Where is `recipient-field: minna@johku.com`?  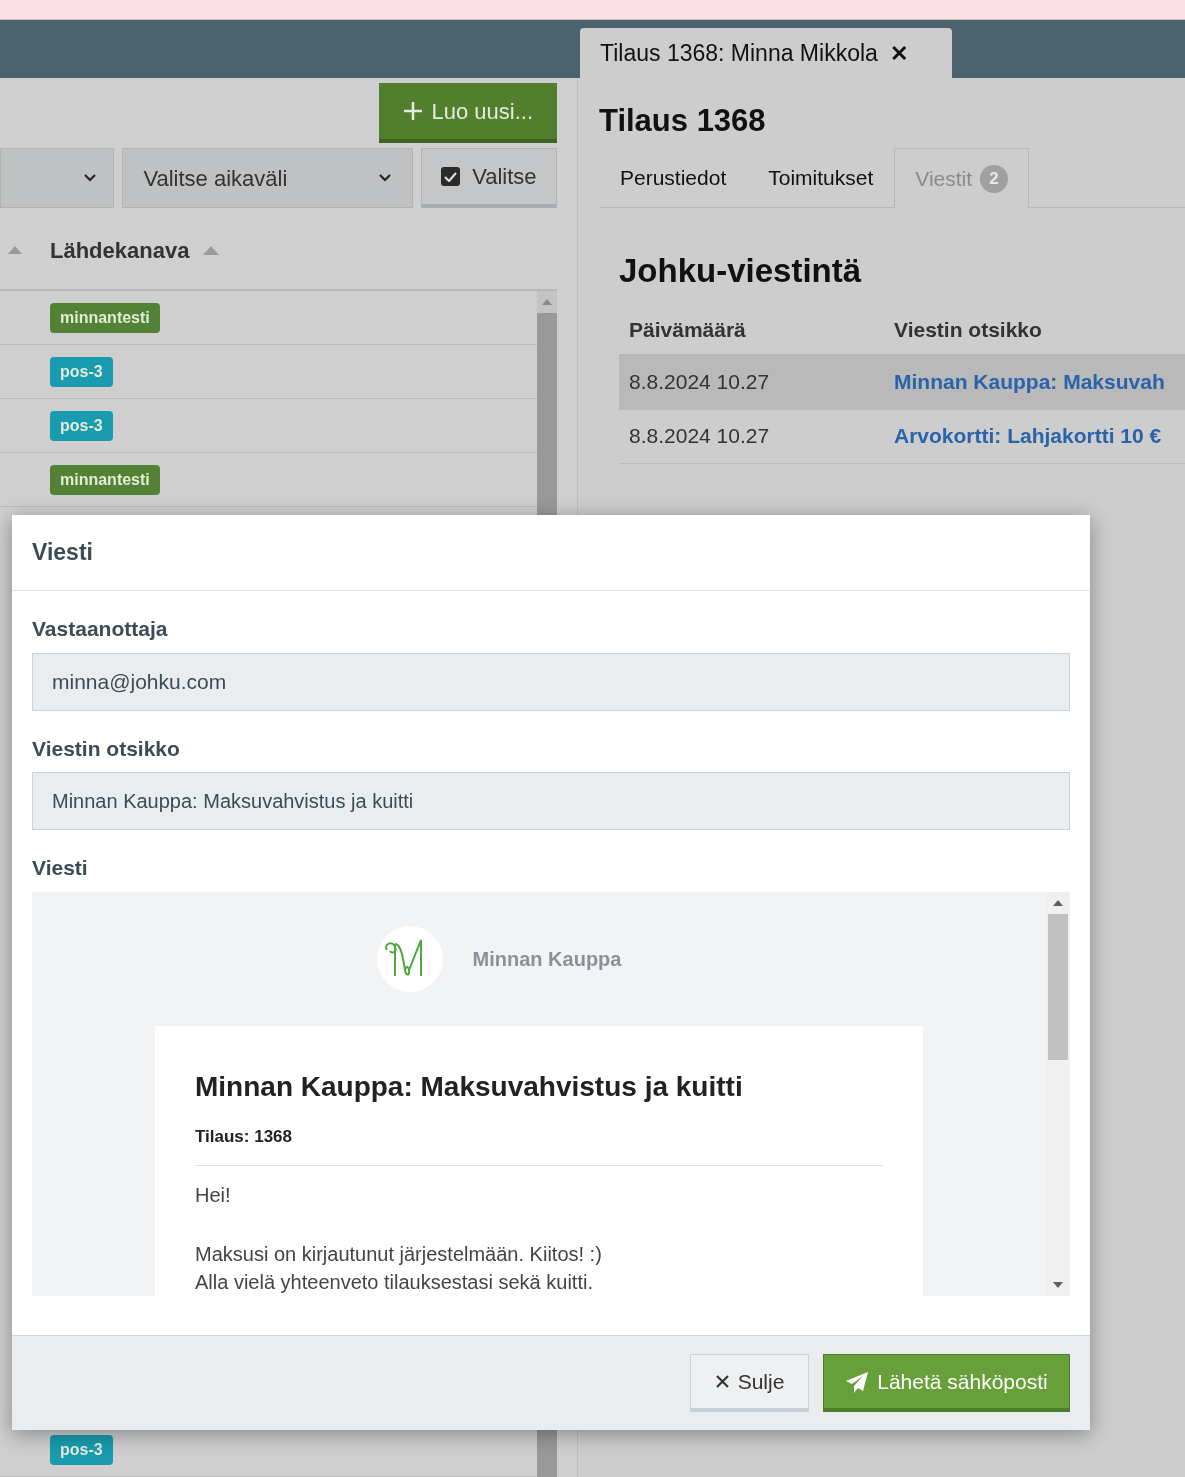
recipient-field: minna@johku.com is located at coordinates (551, 681).